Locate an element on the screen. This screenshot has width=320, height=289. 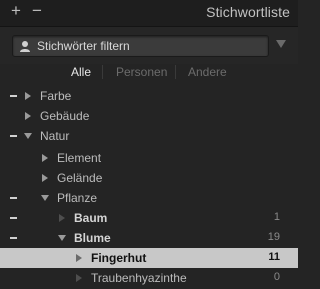
tree-item-gelaende: Gelände is located at coordinates (149, 178).